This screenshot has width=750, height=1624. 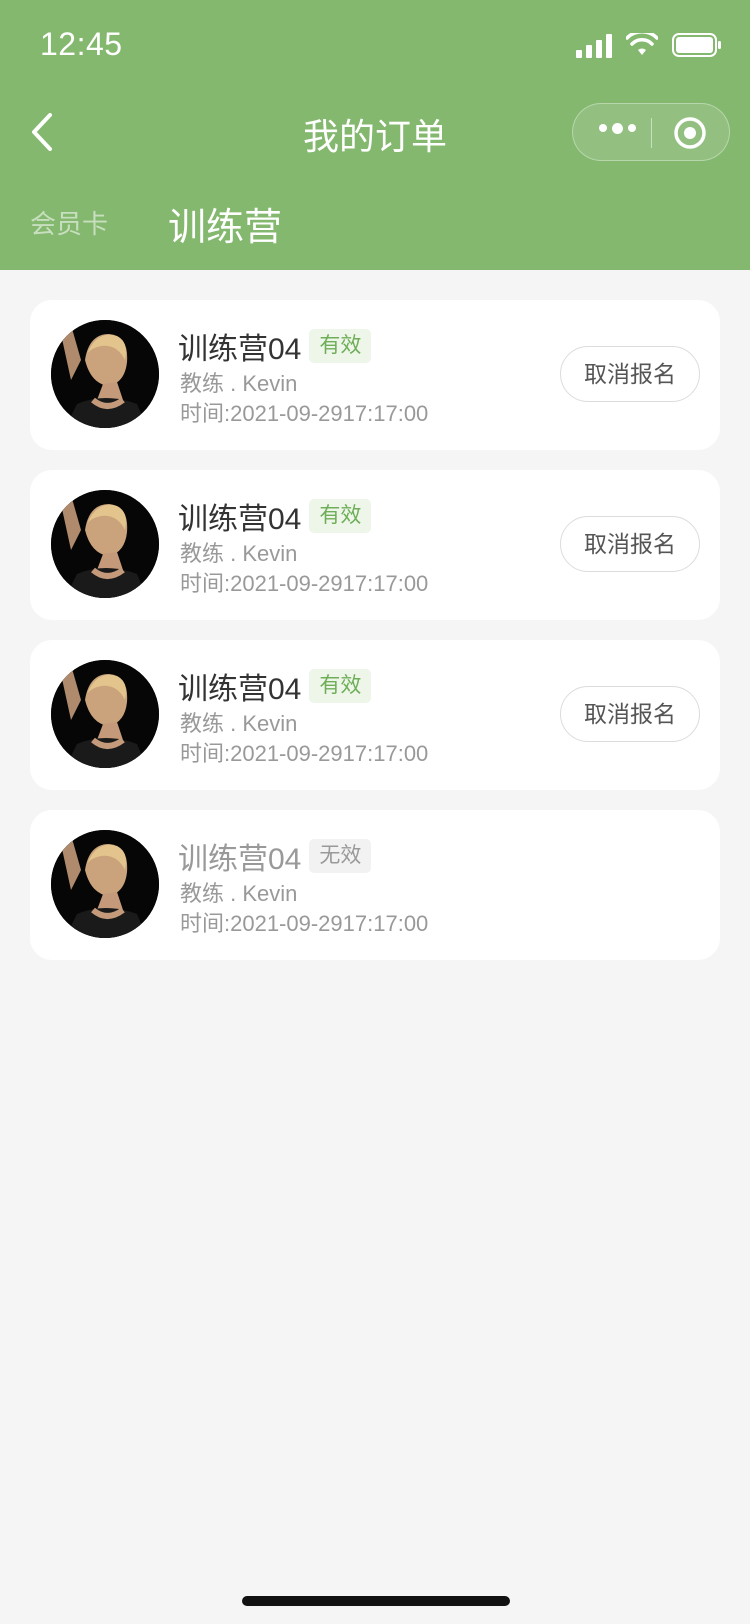 I want to click on home-indicator, so click(x=376, y=1601).